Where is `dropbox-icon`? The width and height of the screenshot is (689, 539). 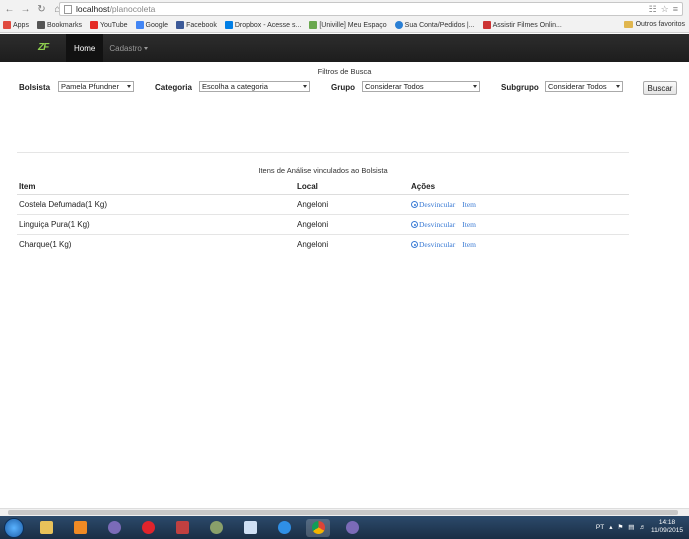
dropbox-icon is located at coordinates (228, 25).